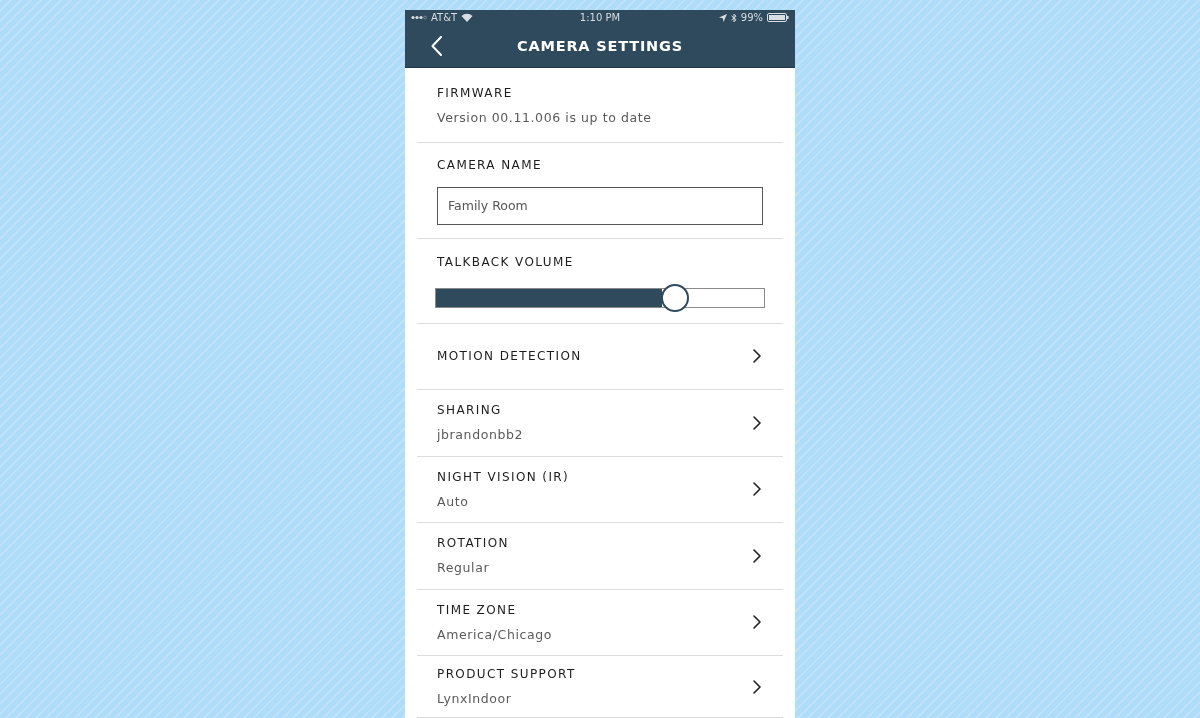  I want to click on row-value: LynxIndoor, so click(475, 699).